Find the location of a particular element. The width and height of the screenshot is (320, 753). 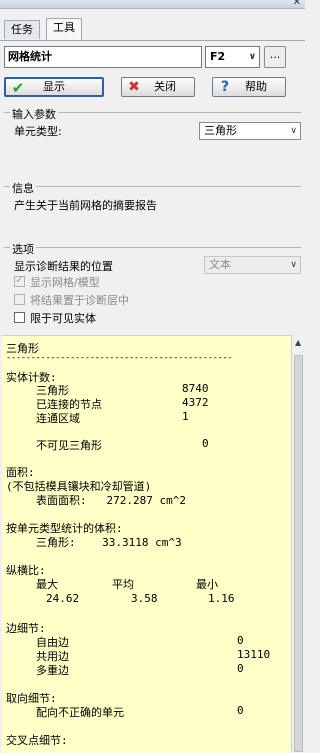

result-location-dropdown: 文本 ∨ is located at coordinates (252, 265).